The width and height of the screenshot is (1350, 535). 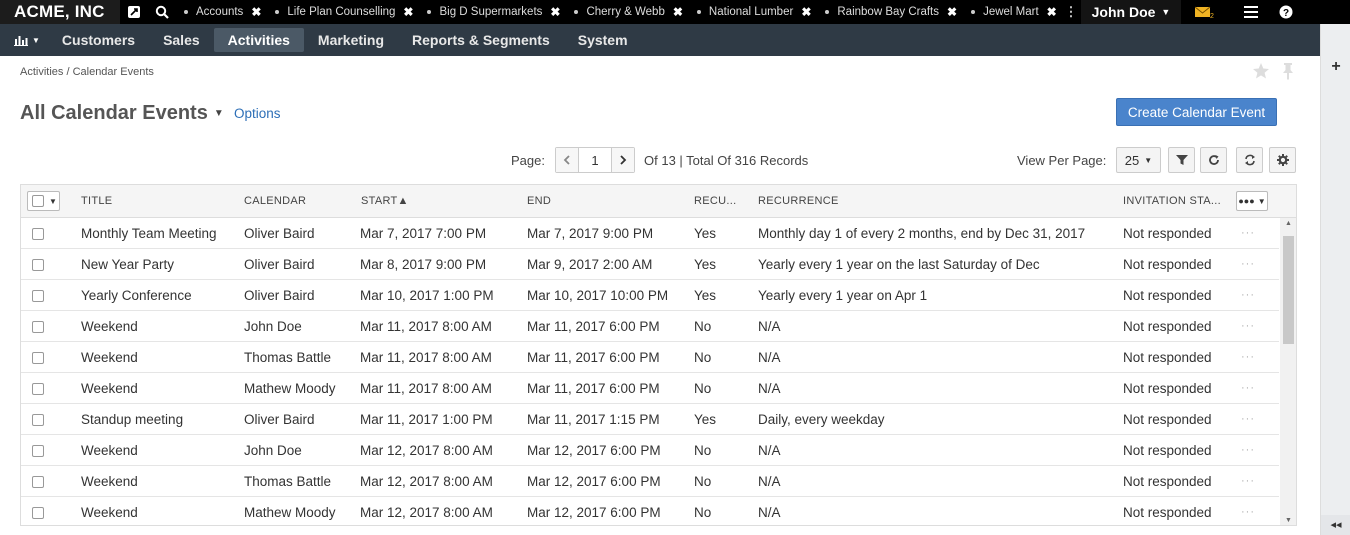 I want to click on breadcrumb: Activities / Calendar Events, so click(x=87, y=72).